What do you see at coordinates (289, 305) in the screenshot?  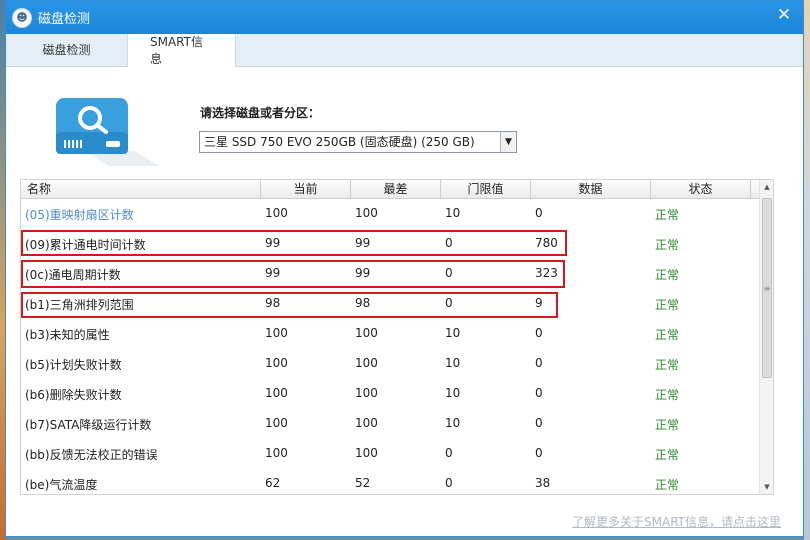 I see `highlight-box-wear-range-delta` at bounding box center [289, 305].